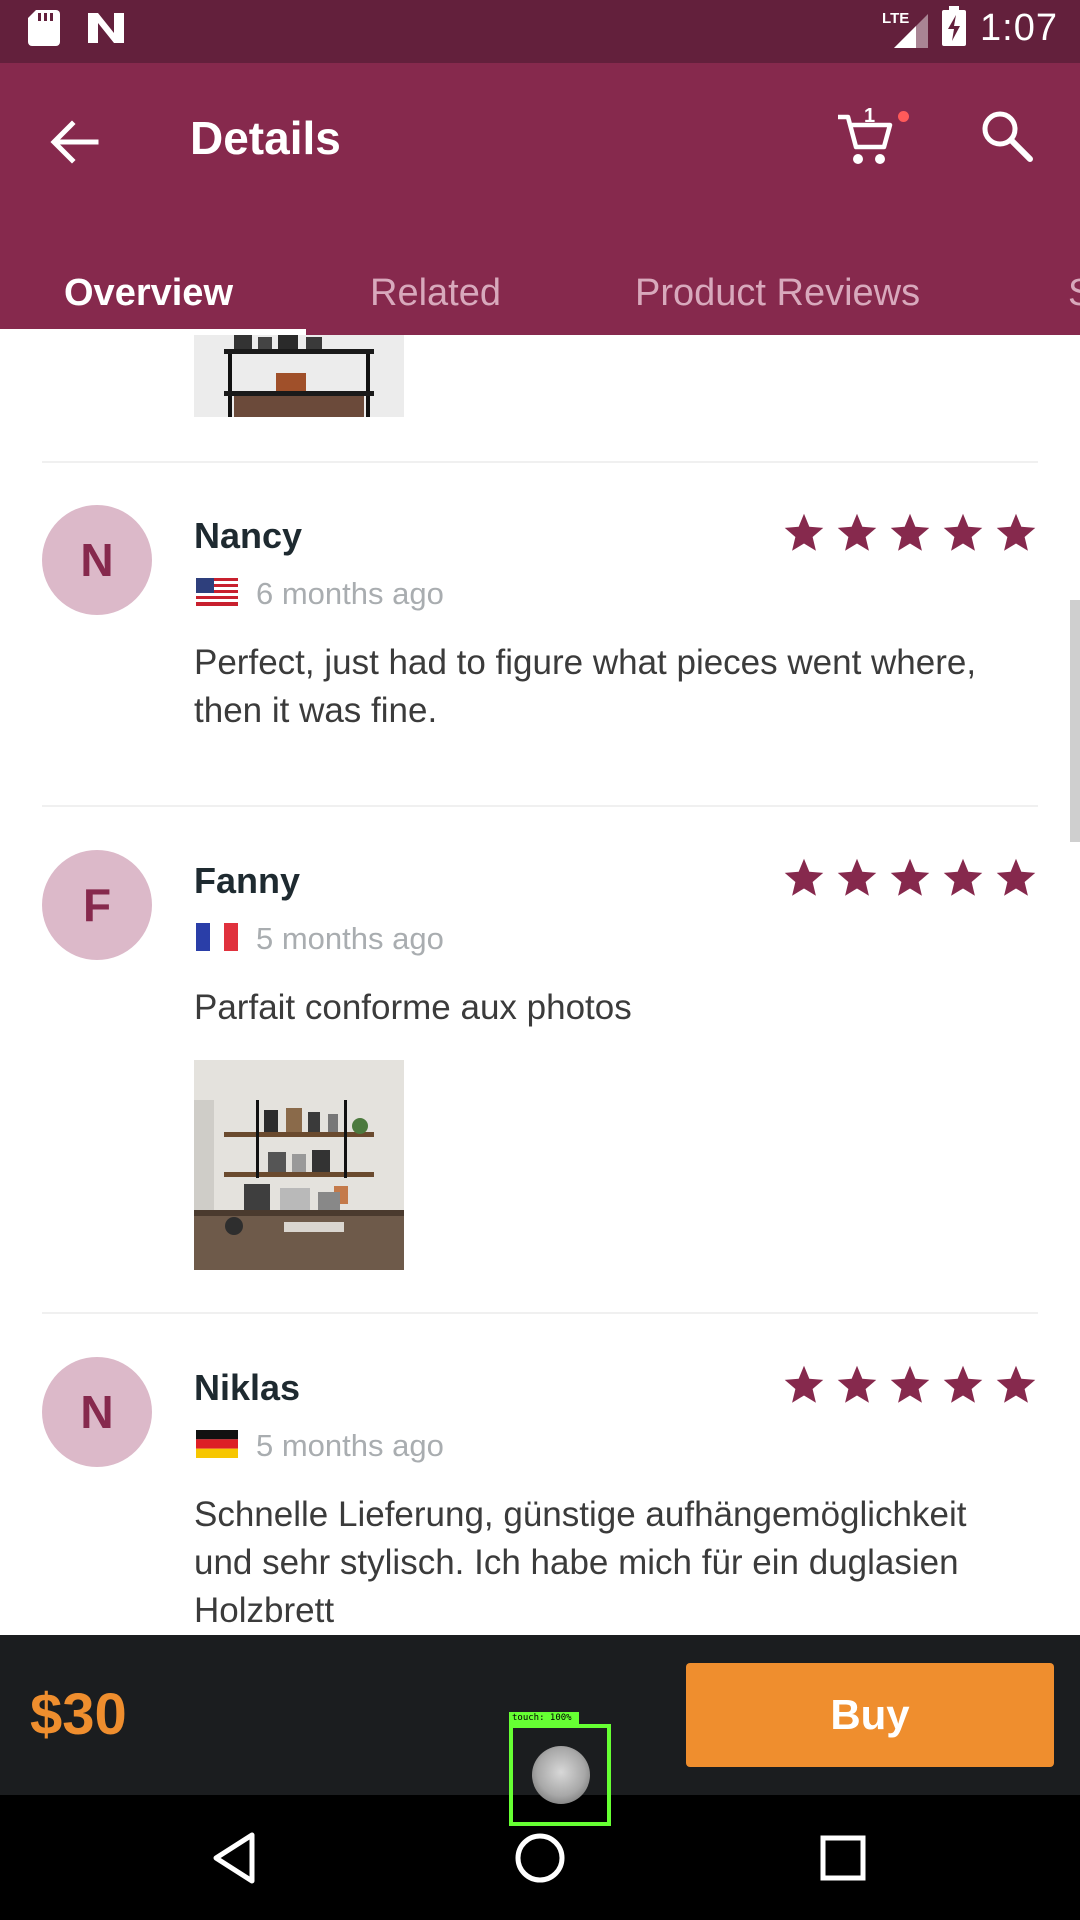  What do you see at coordinates (350, 593) in the screenshot?
I see `review-date: 6 months ago` at bounding box center [350, 593].